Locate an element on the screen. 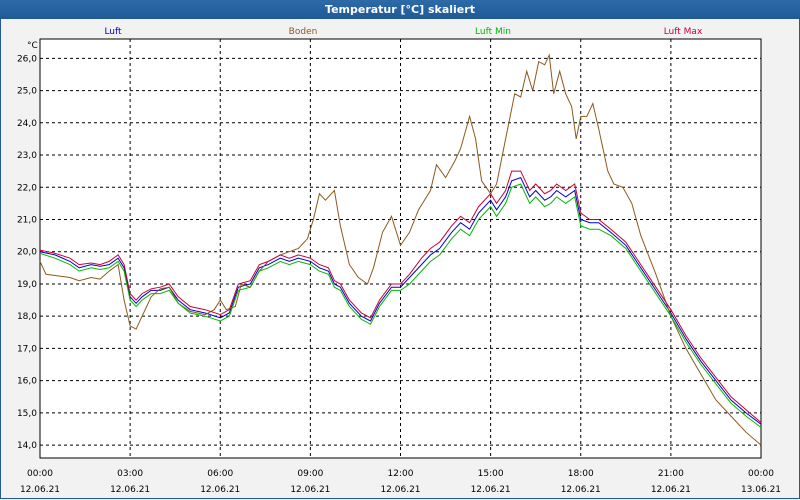  y-tick-label: 22,0 is located at coordinates (27, 188).